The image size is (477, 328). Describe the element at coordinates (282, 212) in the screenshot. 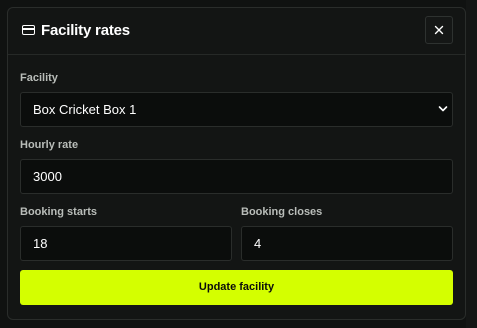

I see `booking-closes-label: Booking closes` at that location.